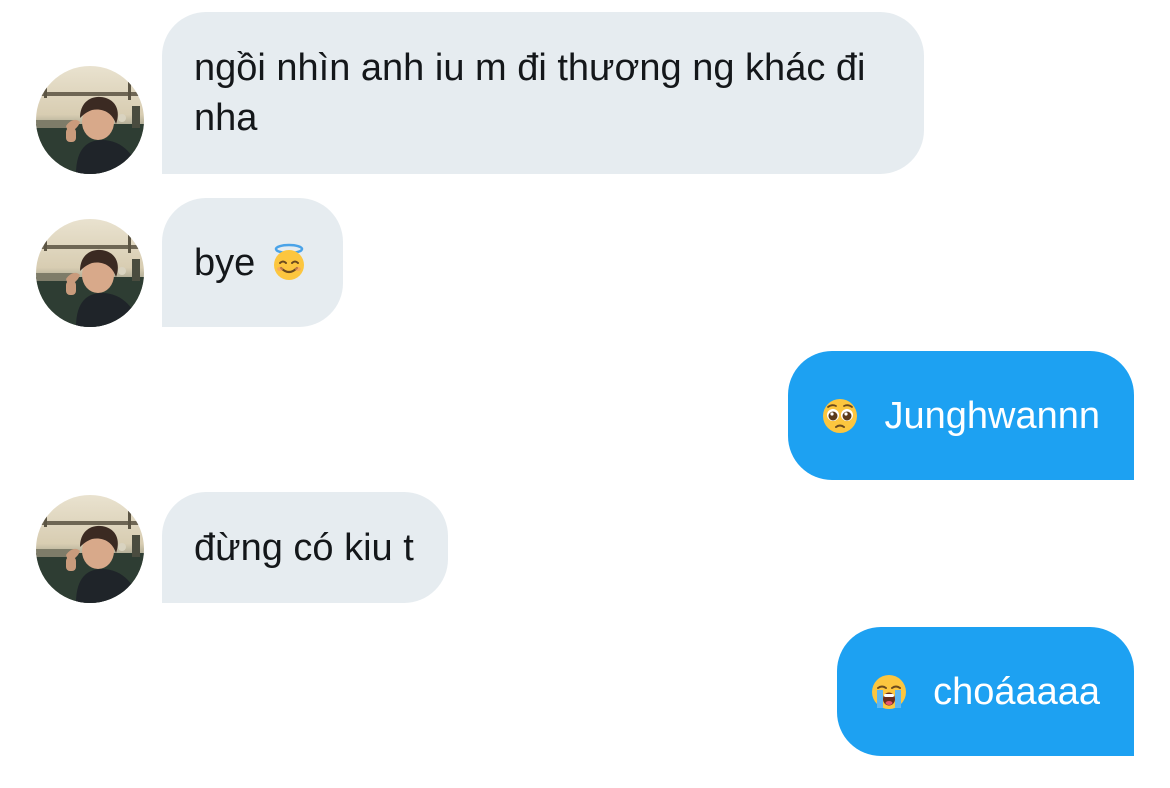 This screenshot has height=788, width=1170. I want to click on message-bubble-outgoing: Junghwannn, so click(961, 415).